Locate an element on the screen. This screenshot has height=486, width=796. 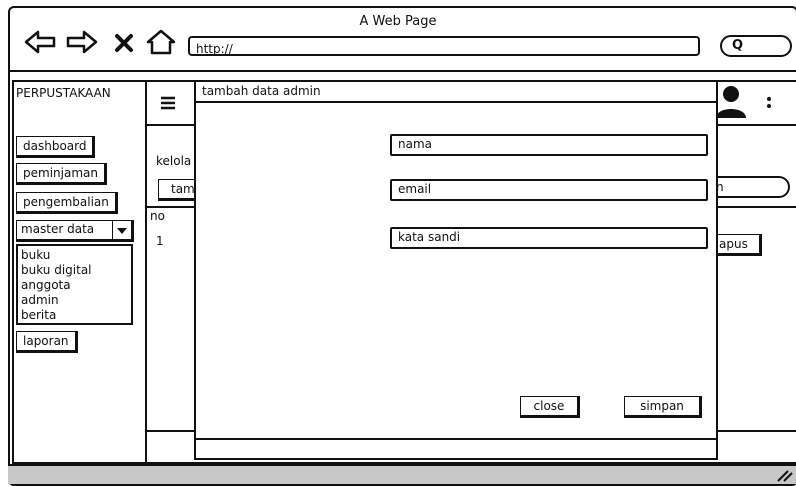
search-icon: Q is located at coordinates (738, 45).